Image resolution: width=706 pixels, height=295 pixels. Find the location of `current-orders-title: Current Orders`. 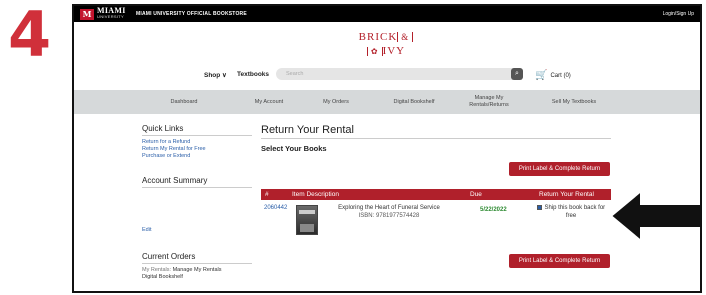

current-orders-title: Current Orders is located at coordinates (197, 258).